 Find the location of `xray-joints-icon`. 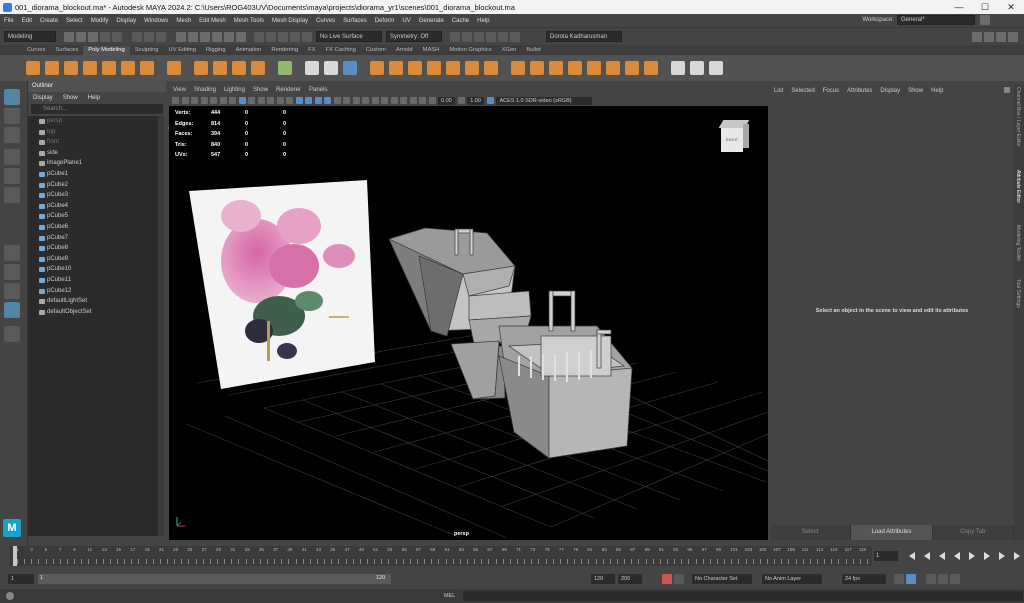

xray-joints-icon is located at coordinates (413, 100).